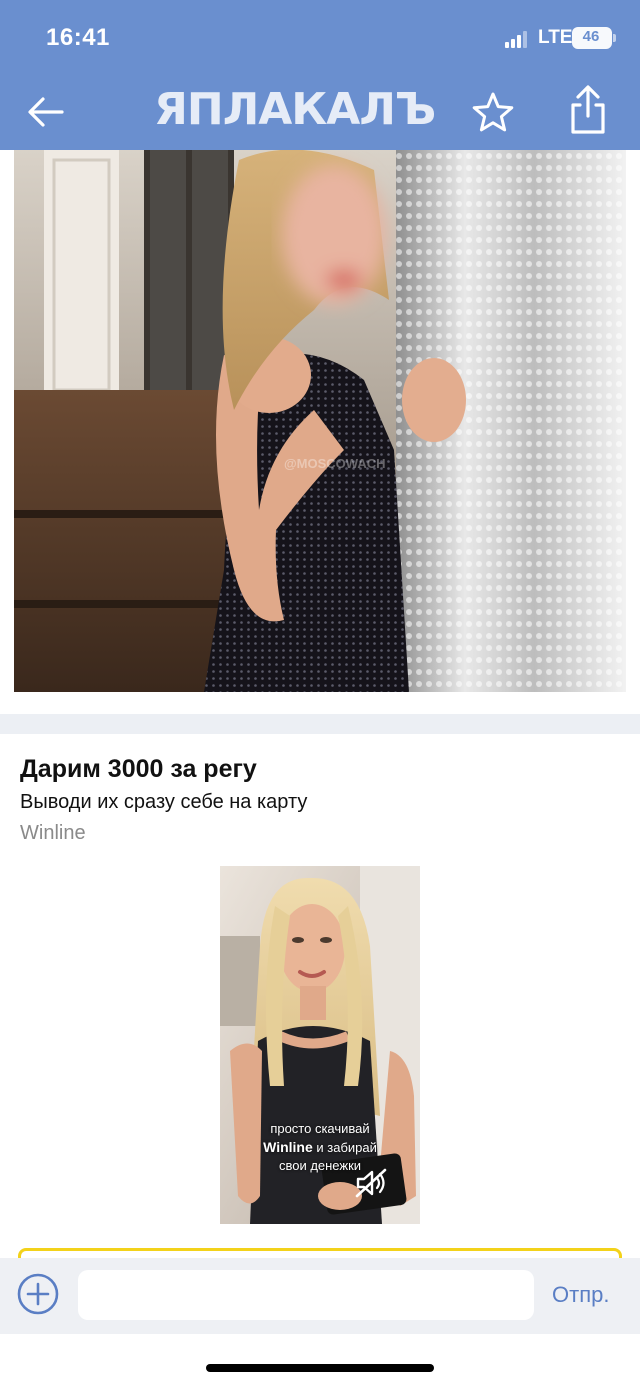 The height and width of the screenshot is (1387, 640). Describe the element at coordinates (320, 1360) in the screenshot. I see `home-area` at that location.